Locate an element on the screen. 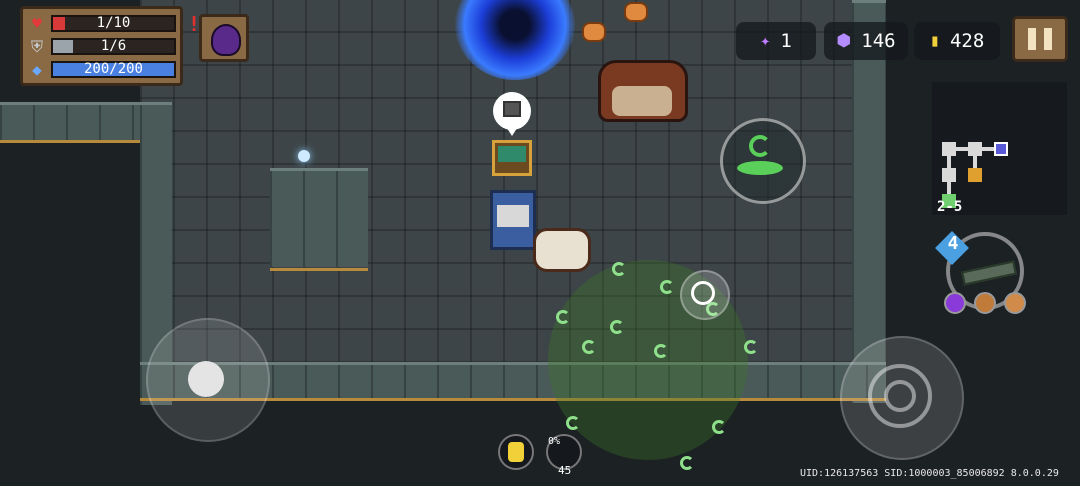 This screenshot has height=486, width=1080. shield-icon: ⛨ is located at coordinates (36, 46).